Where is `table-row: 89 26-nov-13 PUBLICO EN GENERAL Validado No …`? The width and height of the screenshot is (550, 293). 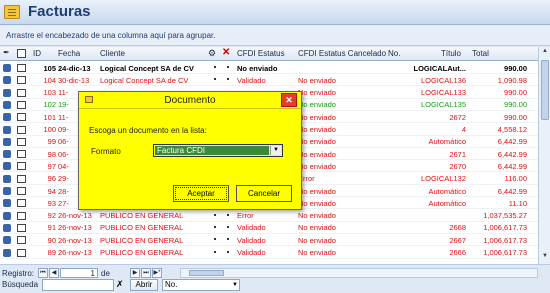
table-row: 89 26-nov-13 PUBLICO EN GENERAL Validado No … is located at coordinates (269, 253).